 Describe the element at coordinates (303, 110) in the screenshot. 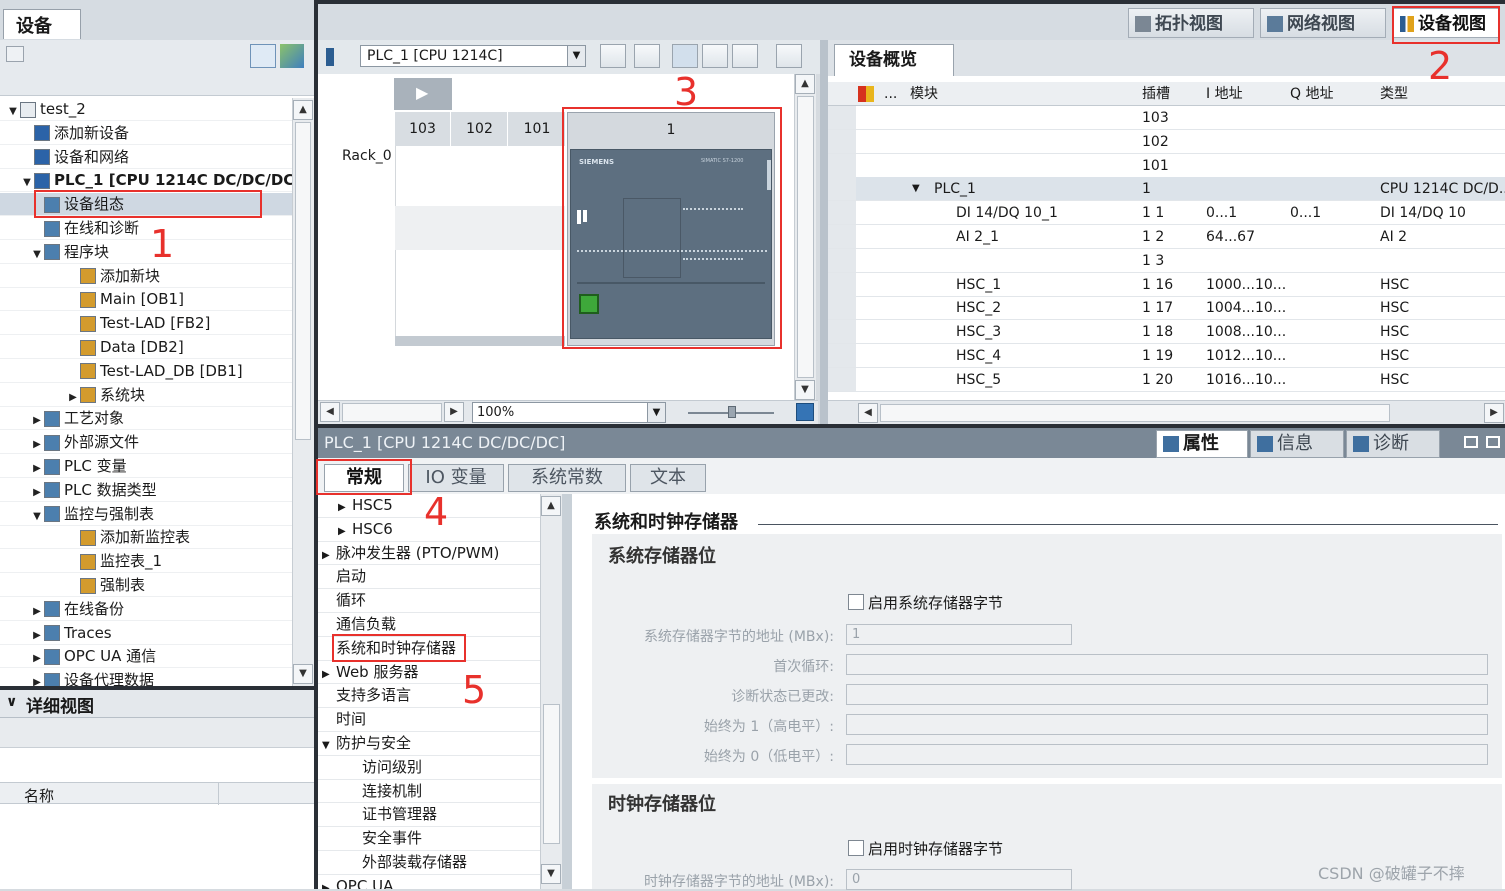

I see `scroll-up-icon: ▲` at that location.